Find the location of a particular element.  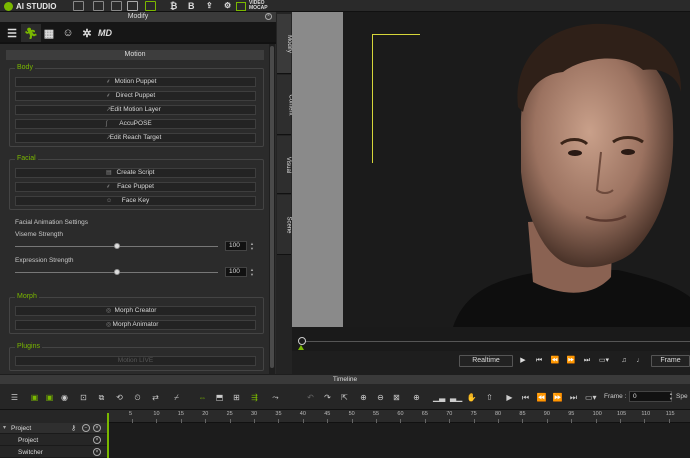

tab-motion: 🏃︎ is located at coordinates (31, 33).